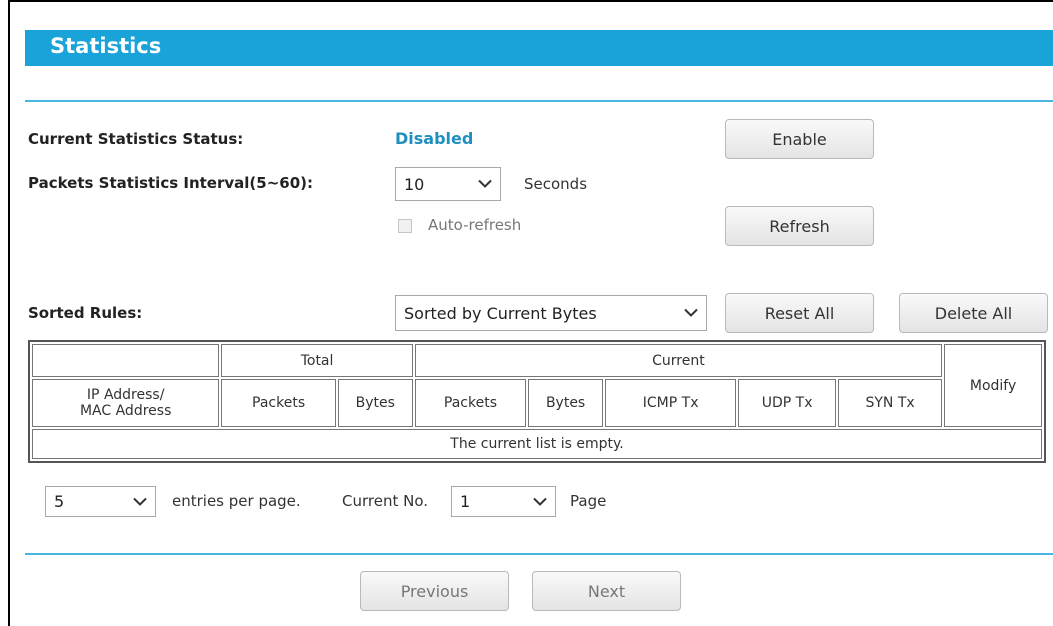 The height and width of the screenshot is (626, 1053). What do you see at coordinates (317, 360) in the screenshot?
I see `total-group-header: Total` at bounding box center [317, 360].